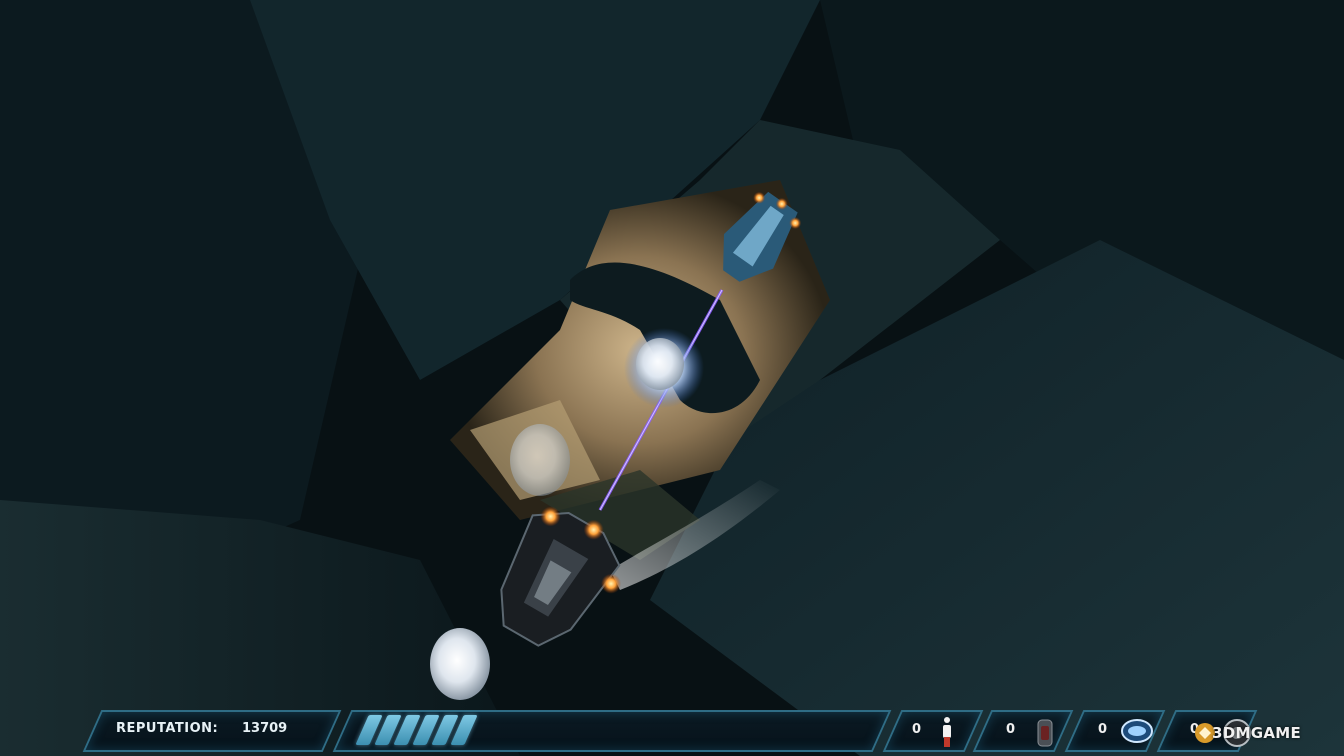 The image size is (1344, 756). Describe the element at coordinates (947, 732) in the screenshot. I see `person-figure-icon` at that location.